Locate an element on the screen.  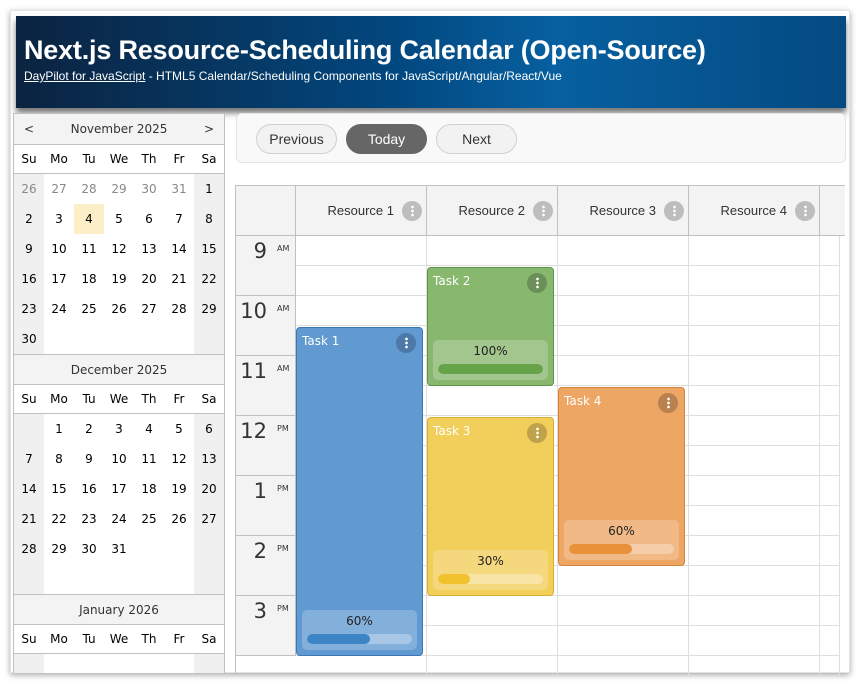
event-3: Task 3 30% is located at coordinates (490, 506).